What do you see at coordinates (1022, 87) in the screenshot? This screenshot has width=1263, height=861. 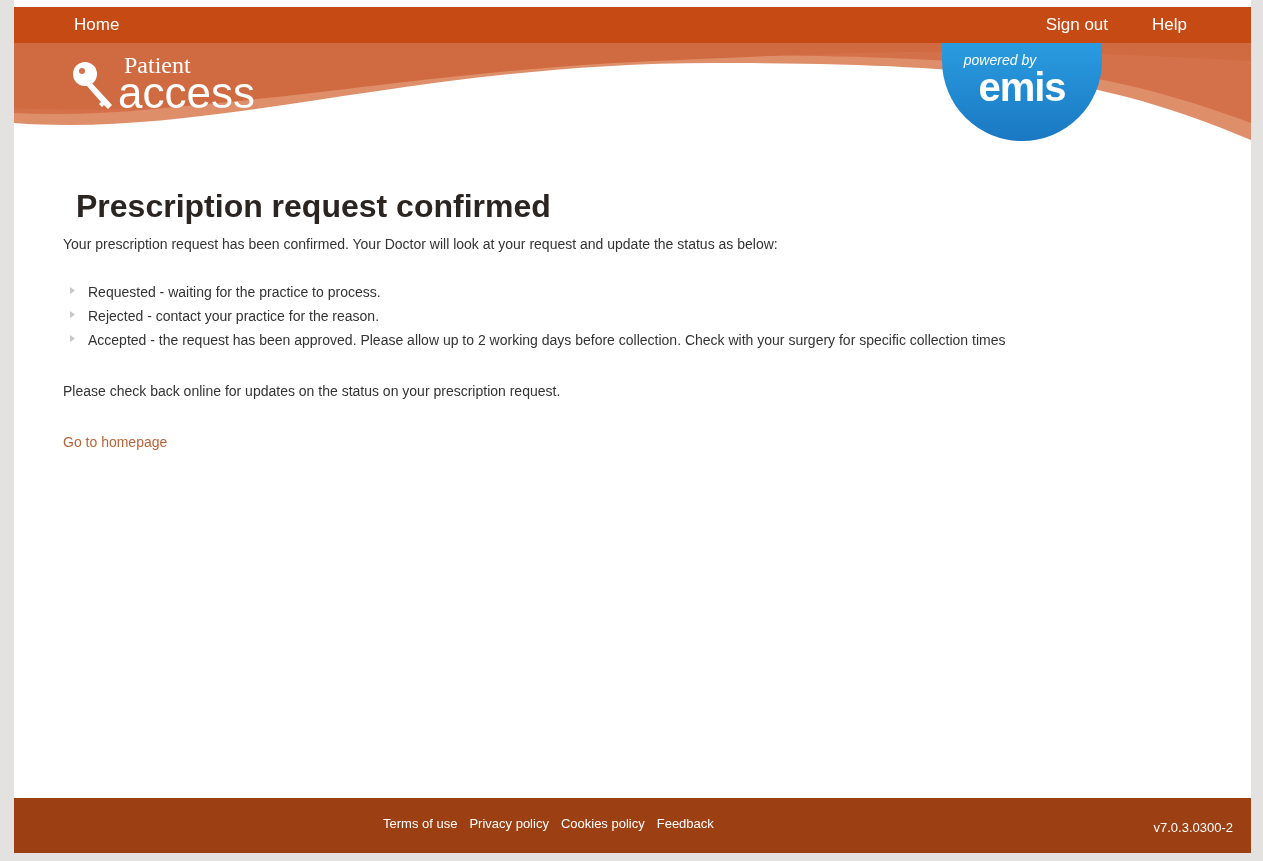 I see `badge-logo-text: emis` at bounding box center [1022, 87].